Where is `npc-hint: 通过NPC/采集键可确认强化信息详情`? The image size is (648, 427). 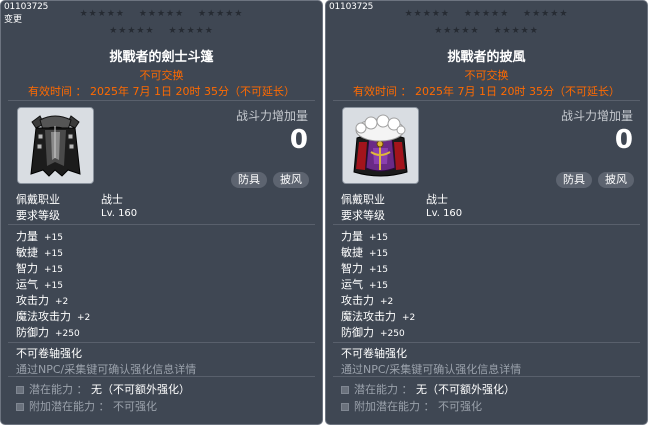 npc-hint: 通过NPC/采集键可确认强化信息详情 is located at coordinates (431, 369).